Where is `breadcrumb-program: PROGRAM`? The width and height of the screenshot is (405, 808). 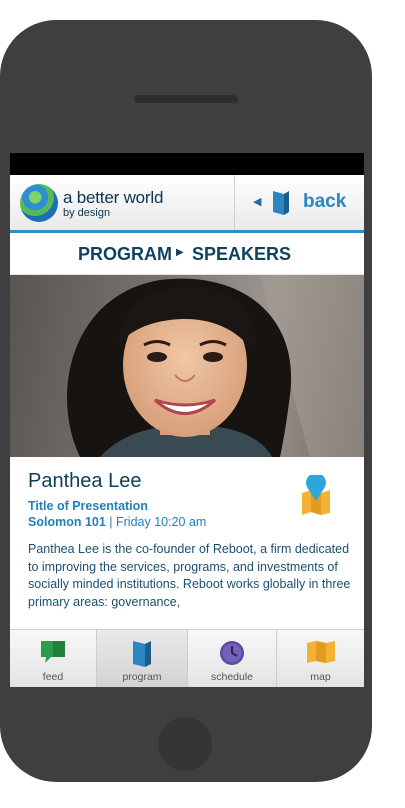
breadcrumb-program: PROGRAM is located at coordinates (125, 254).